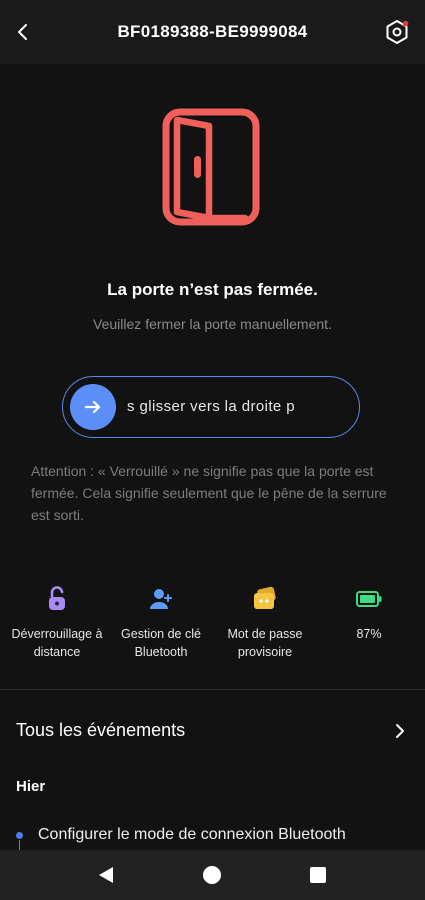 This screenshot has height=900, width=425. I want to click on back-icon, so click(24, 32).